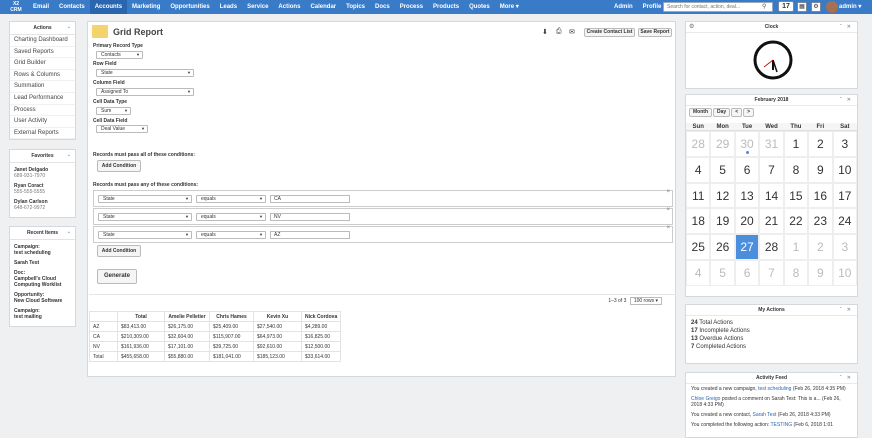 Image resolution: width=872 pixels, height=438 pixels. Describe the element at coordinates (722, 112) in the screenshot. I see `calendar-view-day: Day` at that location.